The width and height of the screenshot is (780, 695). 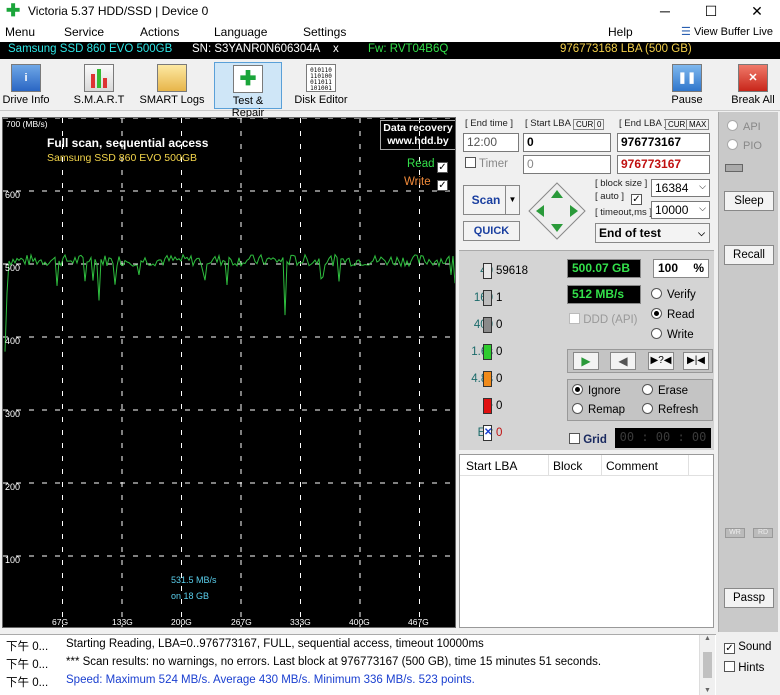 I want to click on smart-button: S.M.A.R.T, so click(x=99, y=85).